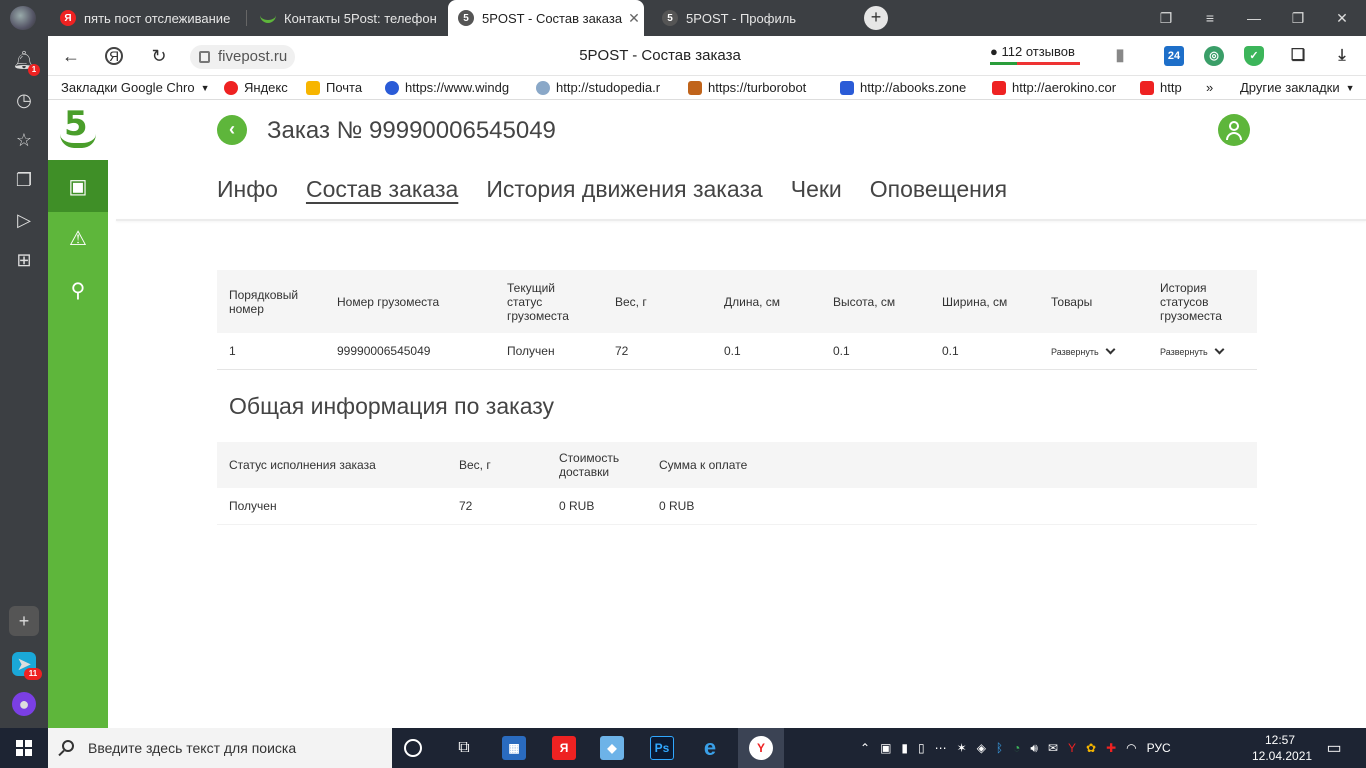 The image size is (1366, 768). What do you see at coordinates (1053, 748) in the screenshot?
I see `mail-tray-icon: ✉` at bounding box center [1053, 748].